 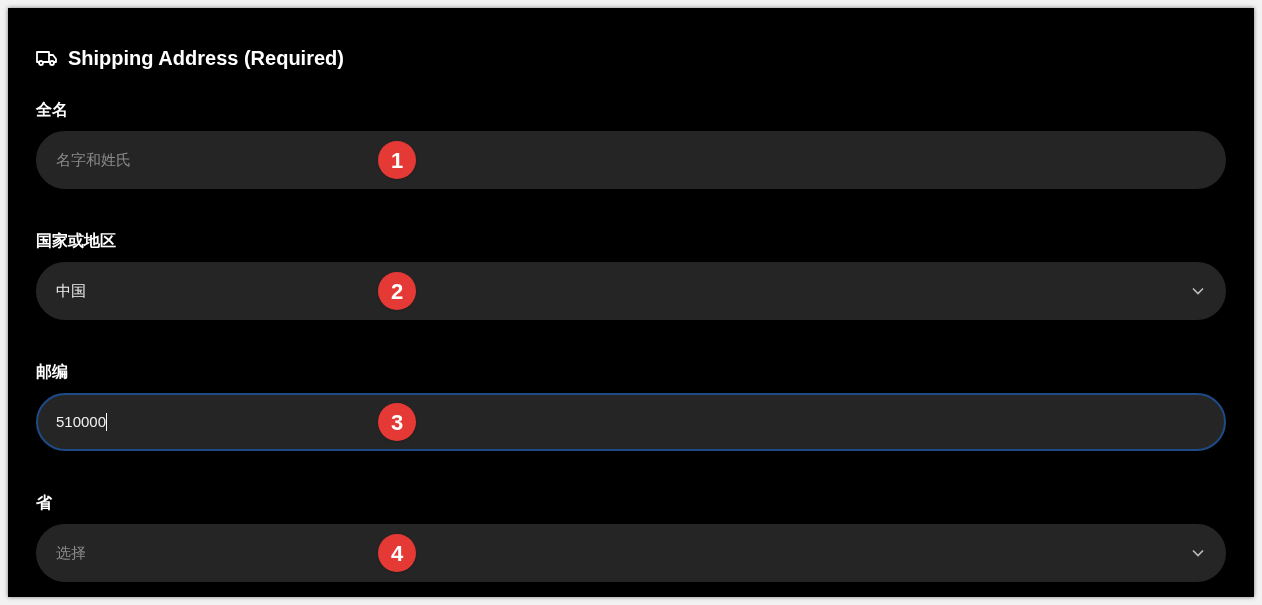 What do you see at coordinates (631, 553) in the screenshot?
I see `select-field: 选择 4` at bounding box center [631, 553].